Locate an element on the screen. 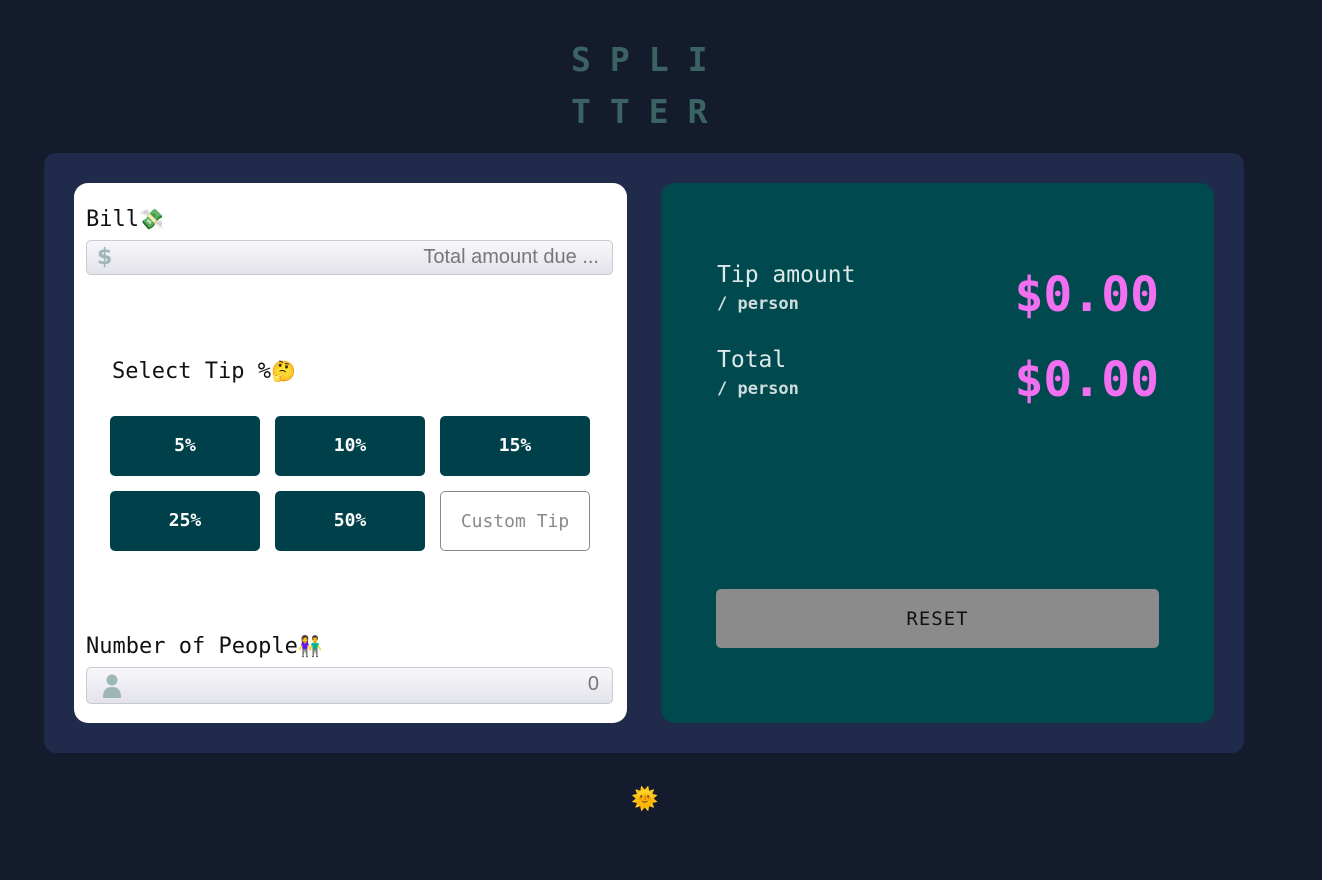 Image resolution: width=1322 pixels, height=880 pixels. people-label: Number of People👫 is located at coordinates (204, 646).